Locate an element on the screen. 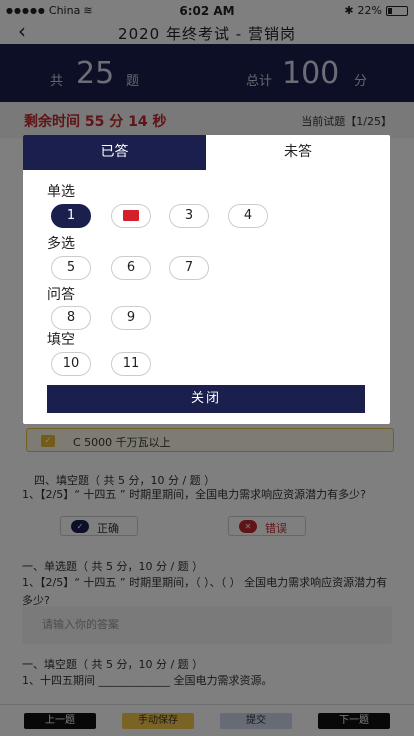 This screenshot has width=414, height=736. question-button-1: 1 is located at coordinates (71, 216).